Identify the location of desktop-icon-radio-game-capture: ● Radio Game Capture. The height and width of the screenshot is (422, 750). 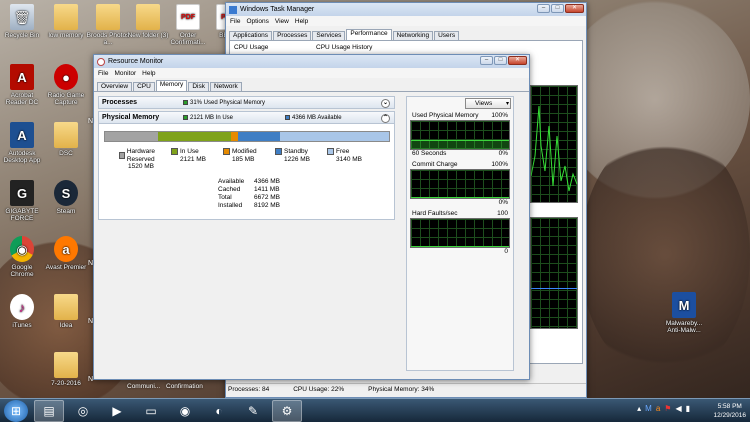
(66, 85).